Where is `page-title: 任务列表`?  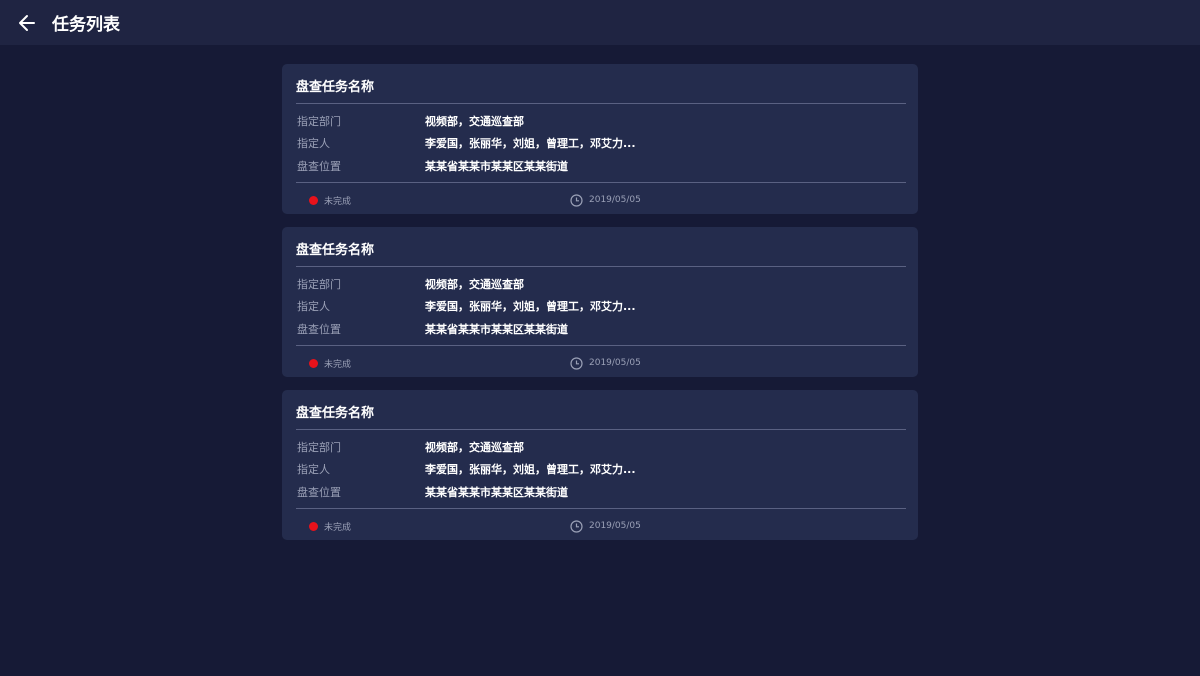 page-title: 任务列表 is located at coordinates (86, 25).